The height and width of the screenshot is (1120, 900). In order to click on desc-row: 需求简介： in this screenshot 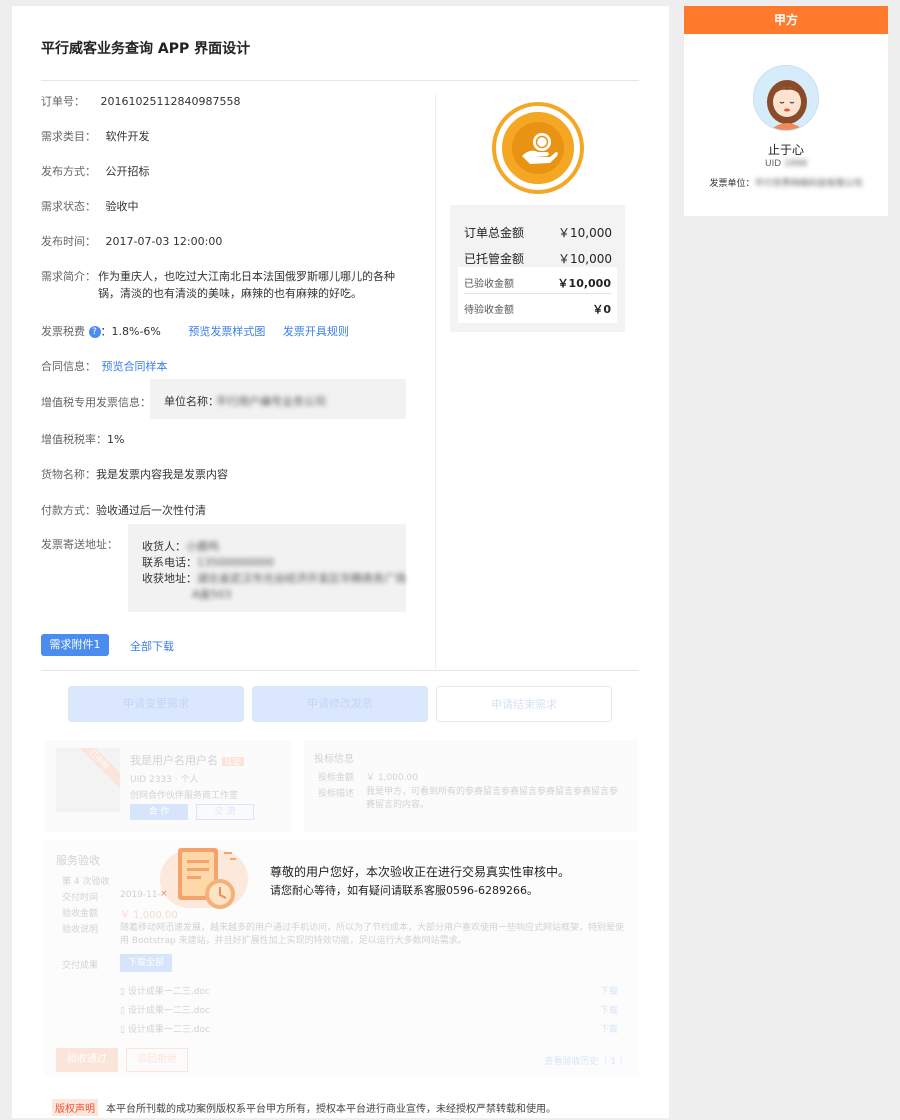, I will do `click(68, 276)`.